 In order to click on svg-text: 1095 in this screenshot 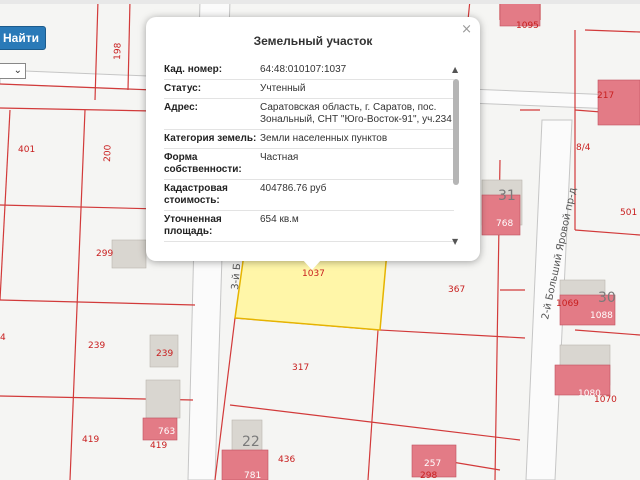, I will do `click(527, 26)`.